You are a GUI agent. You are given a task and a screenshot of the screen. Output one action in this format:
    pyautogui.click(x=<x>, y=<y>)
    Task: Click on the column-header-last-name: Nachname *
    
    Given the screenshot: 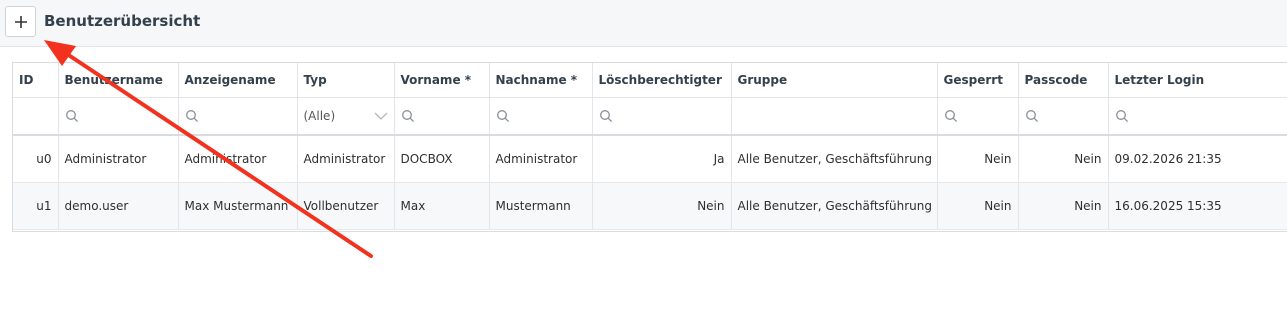 What is the action you would take?
    pyautogui.click(x=541, y=80)
    